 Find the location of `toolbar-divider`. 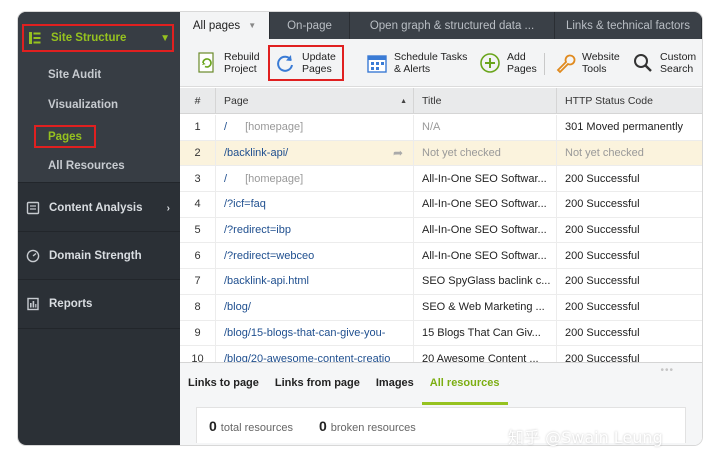

toolbar-divider is located at coordinates (544, 64).